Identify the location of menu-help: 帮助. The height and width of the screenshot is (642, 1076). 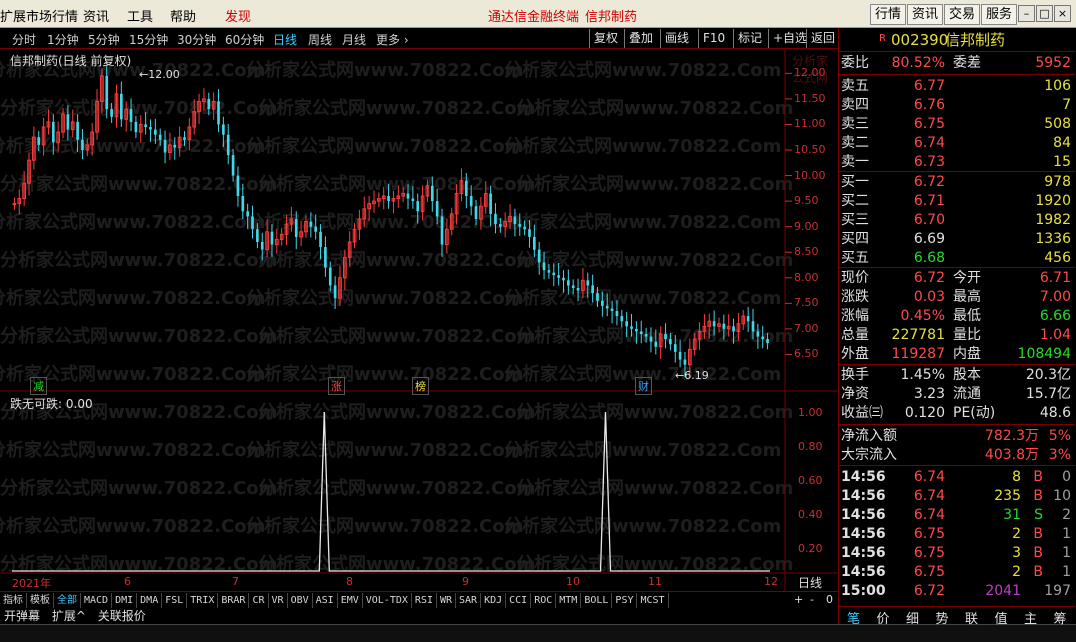
(183, 15).